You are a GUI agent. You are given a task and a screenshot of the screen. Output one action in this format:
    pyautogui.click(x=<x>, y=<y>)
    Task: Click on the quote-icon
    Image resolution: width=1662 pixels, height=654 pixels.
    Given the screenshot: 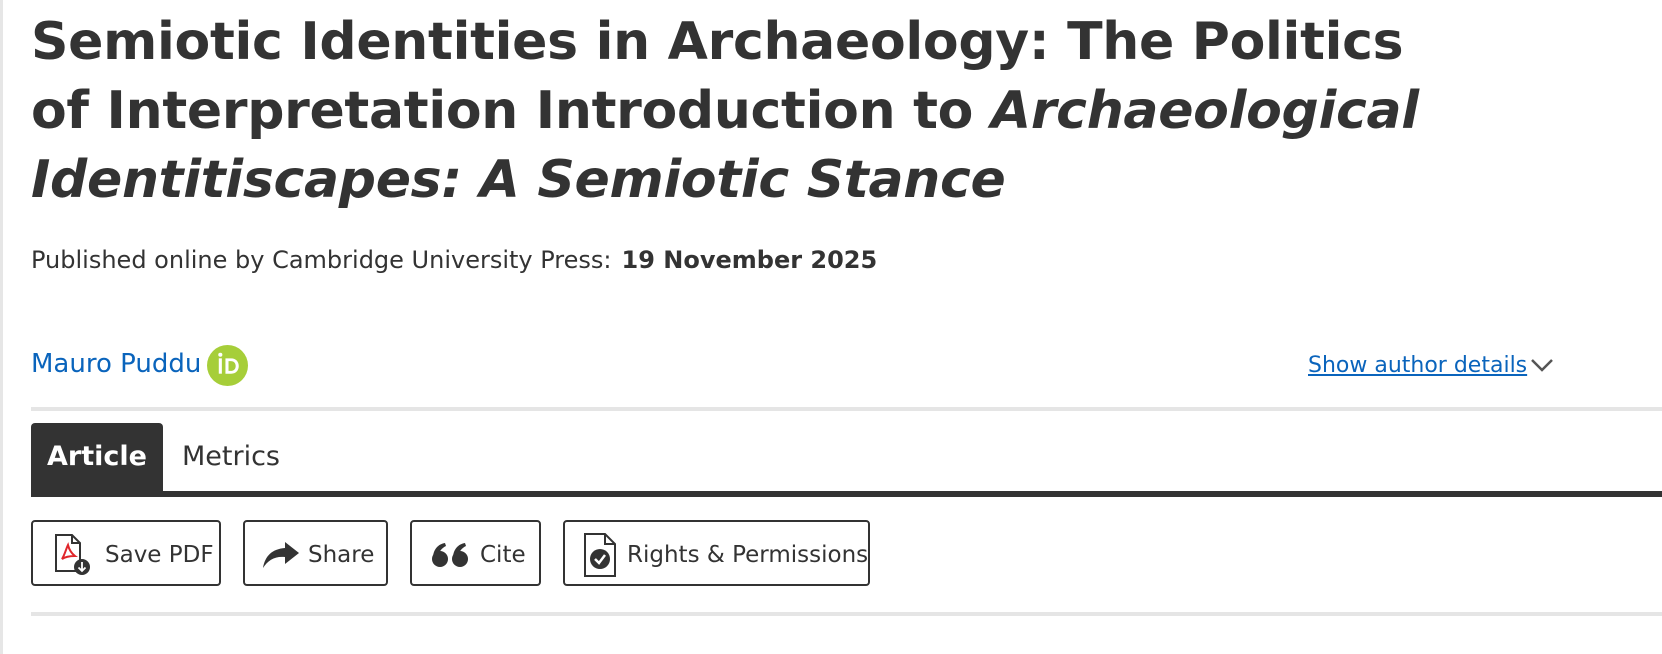 What is the action you would take?
    pyautogui.click(x=450, y=555)
    